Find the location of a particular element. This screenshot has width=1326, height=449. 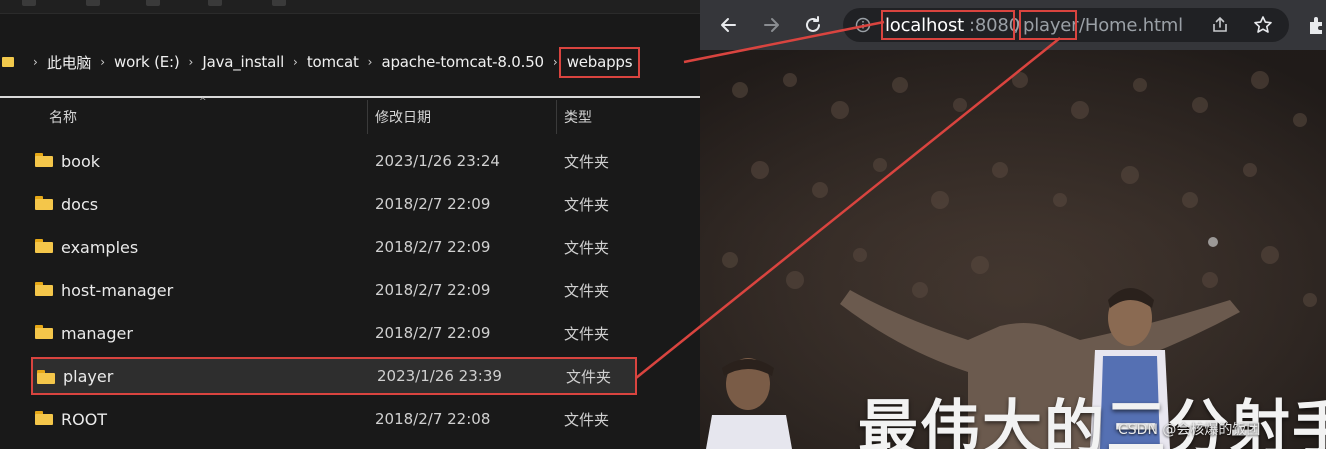

address-bar: localhost :8080 / player /Home.html is located at coordinates (1066, 25).